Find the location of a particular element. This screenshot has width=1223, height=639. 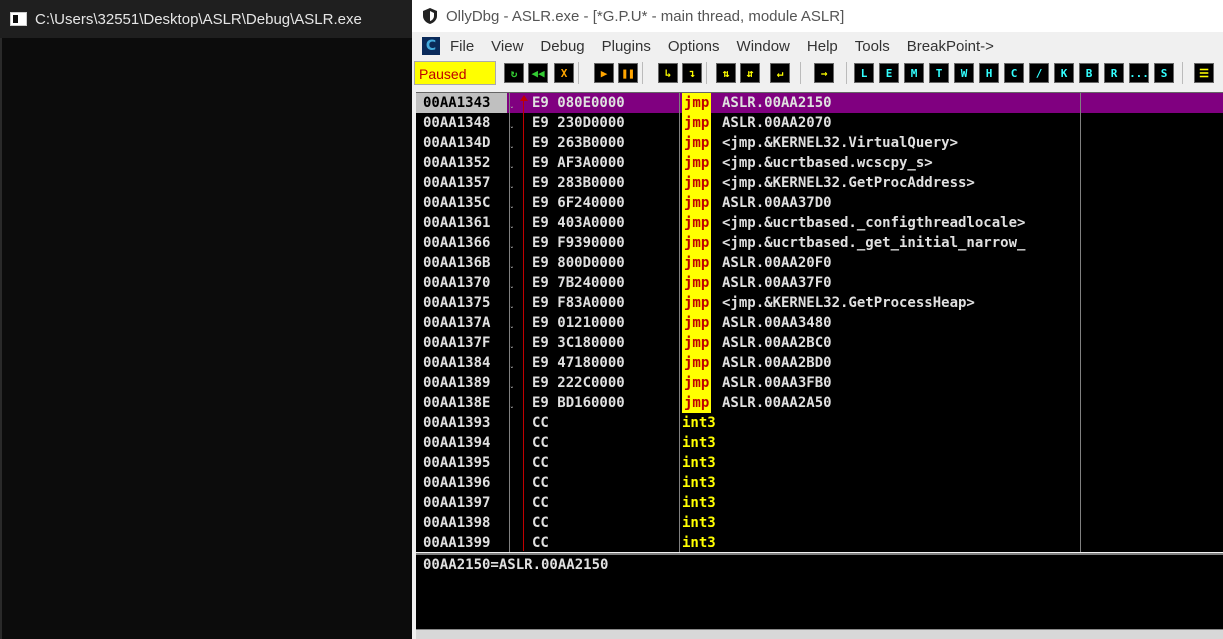

log-window-button: L is located at coordinates (864, 73).